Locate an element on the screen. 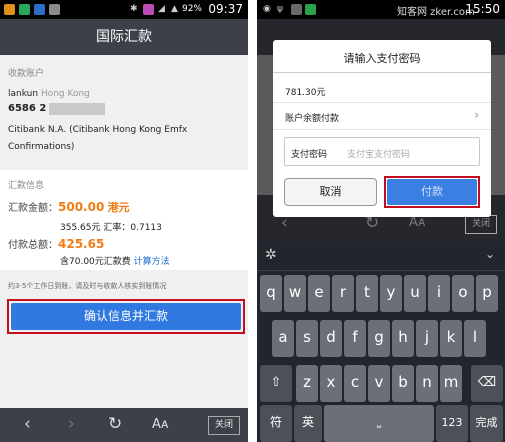 This screenshot has width=505, height=442. key-p: p is located at coordinates (487, 293).